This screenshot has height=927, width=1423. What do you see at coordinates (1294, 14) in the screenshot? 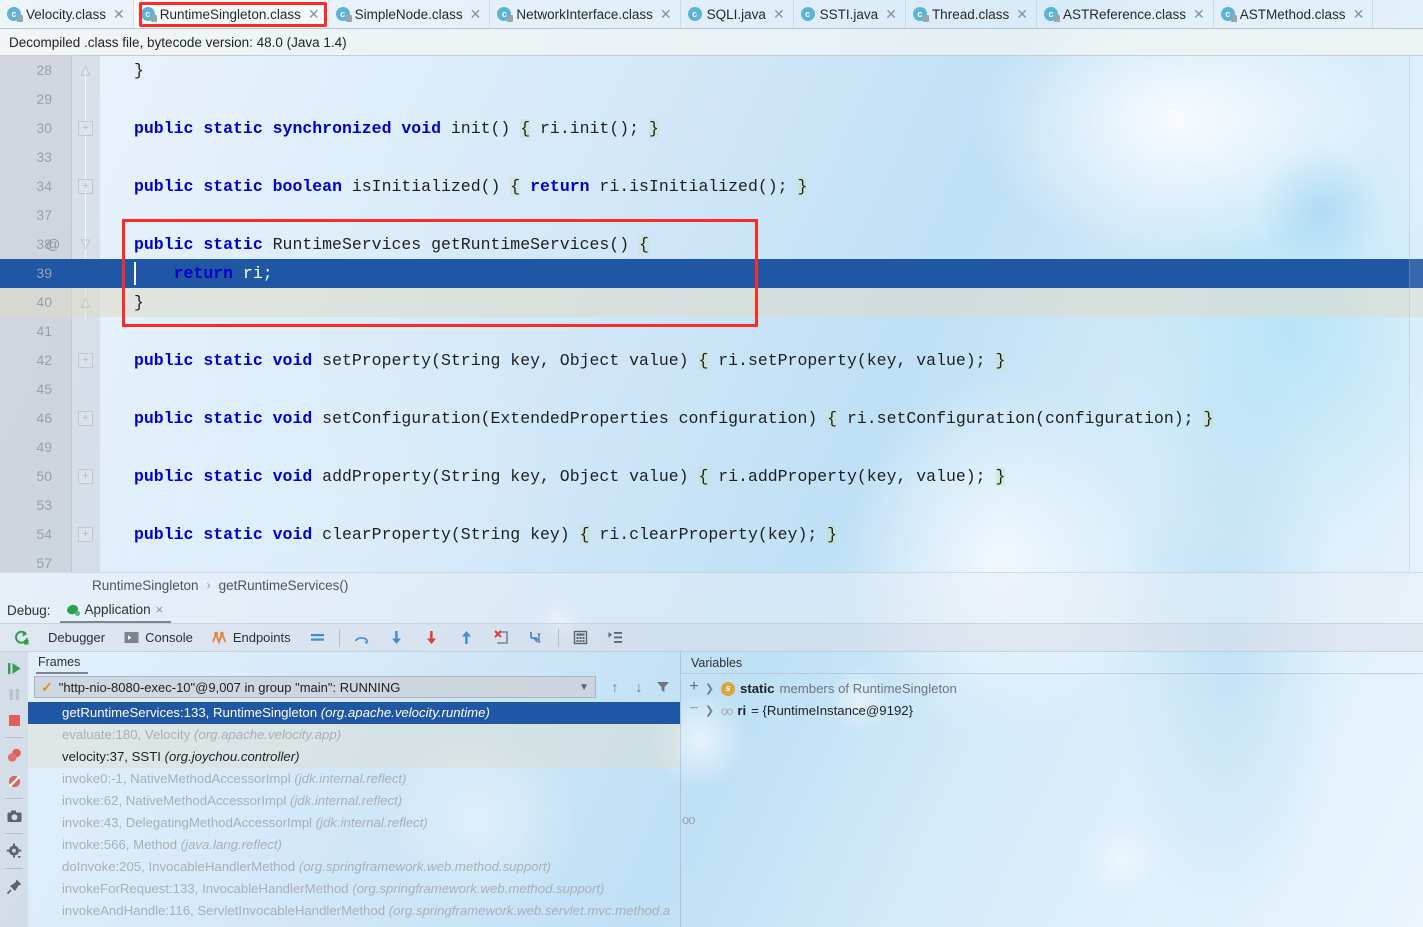
I see `editor-tab-astmethod: c ASTMethod.class ✕` at bounding box center [1294, 14].